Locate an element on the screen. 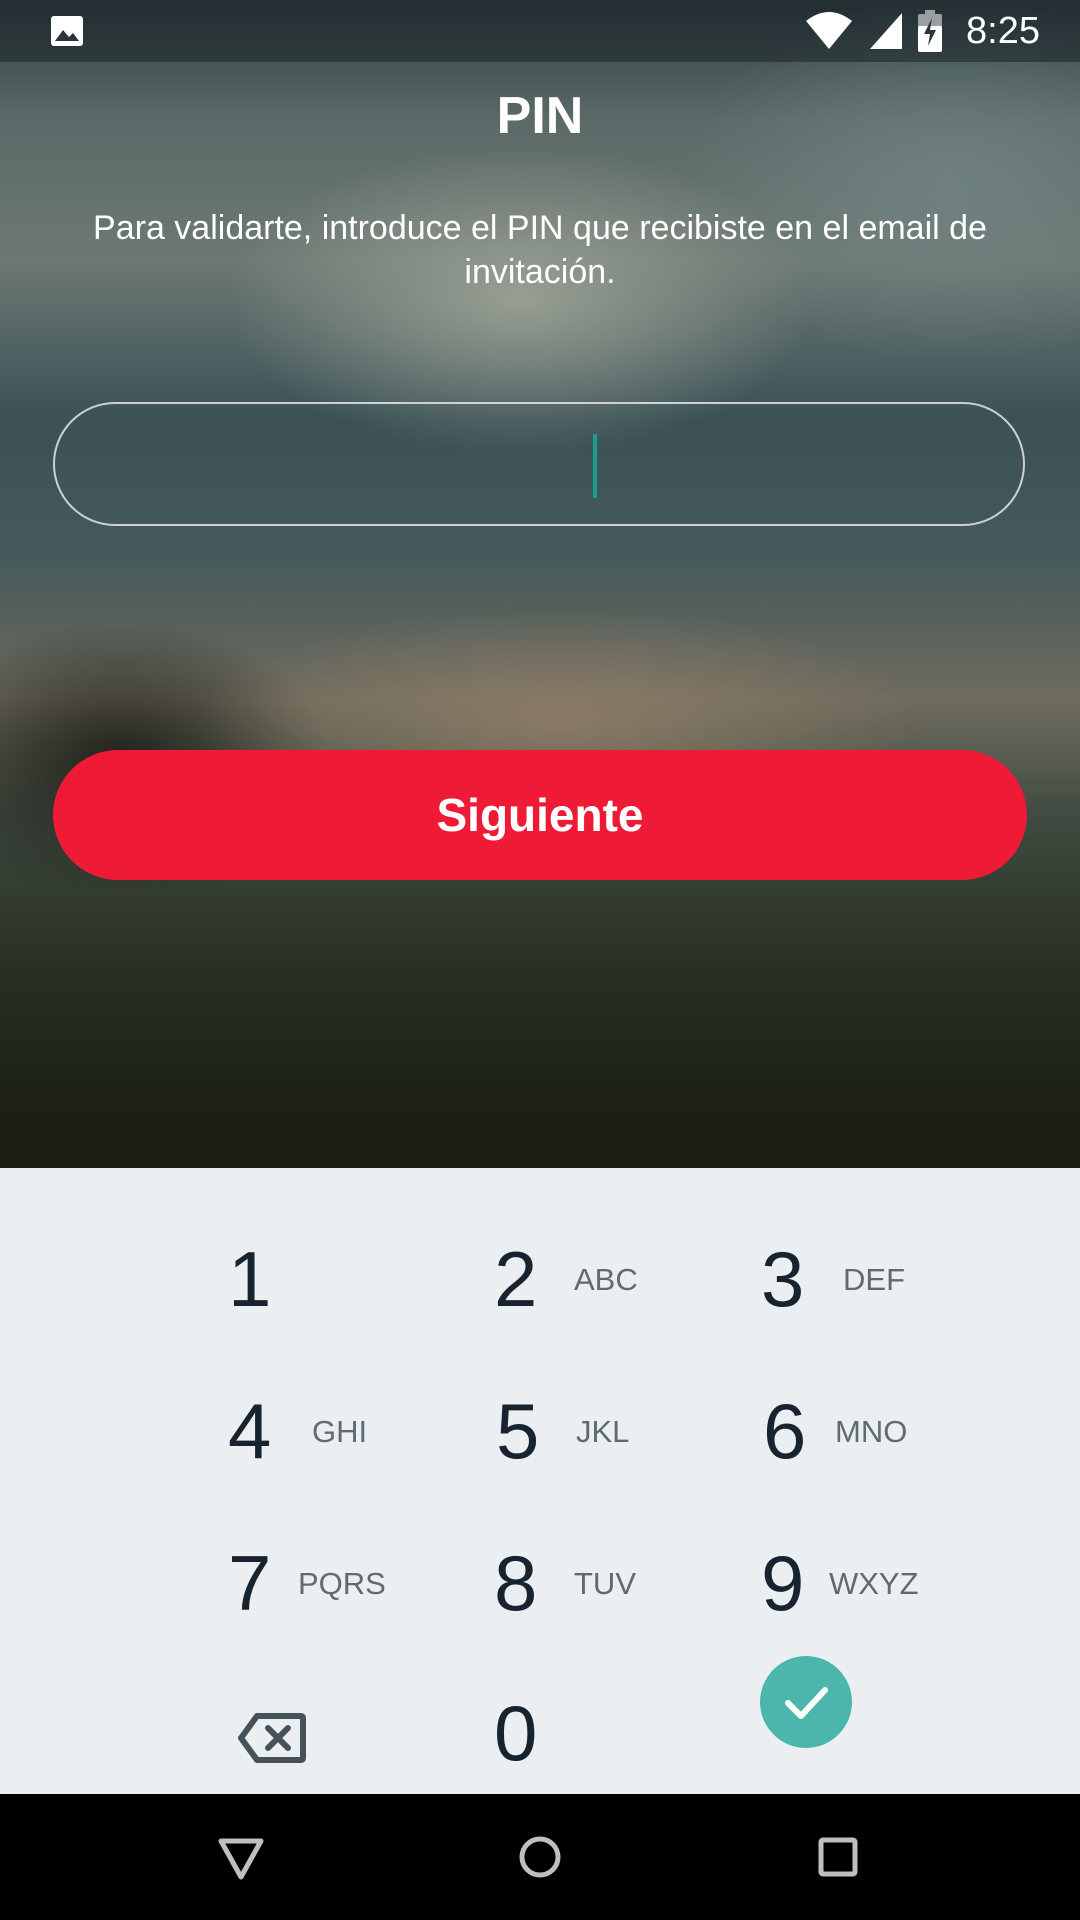  key-letters: ABC is located at coordinates (606, 1279).